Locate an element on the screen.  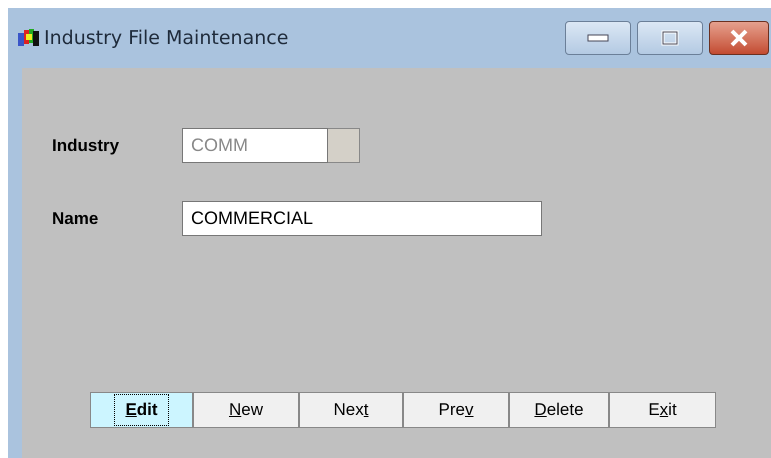
close-icon is located at coordinates (739, 38).